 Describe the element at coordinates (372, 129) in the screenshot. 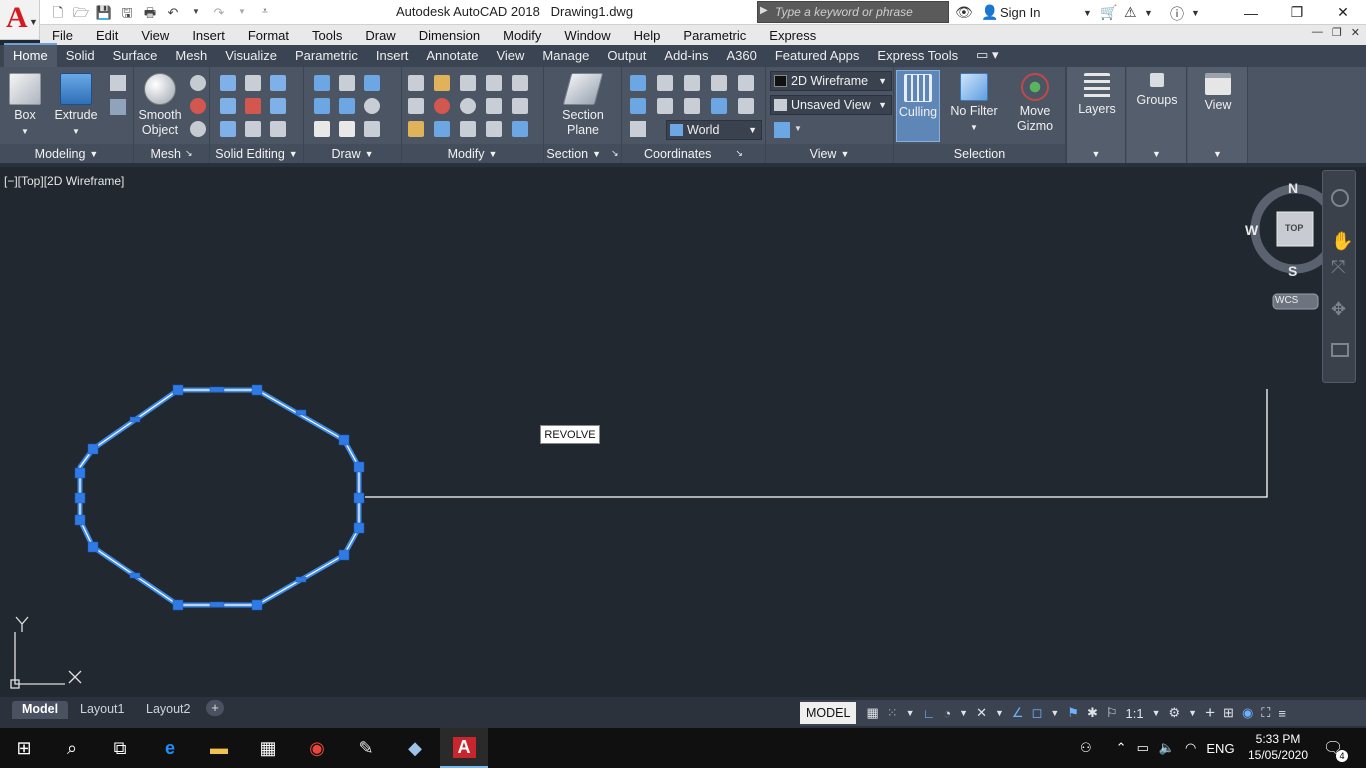

I see `region-icon` at that location.